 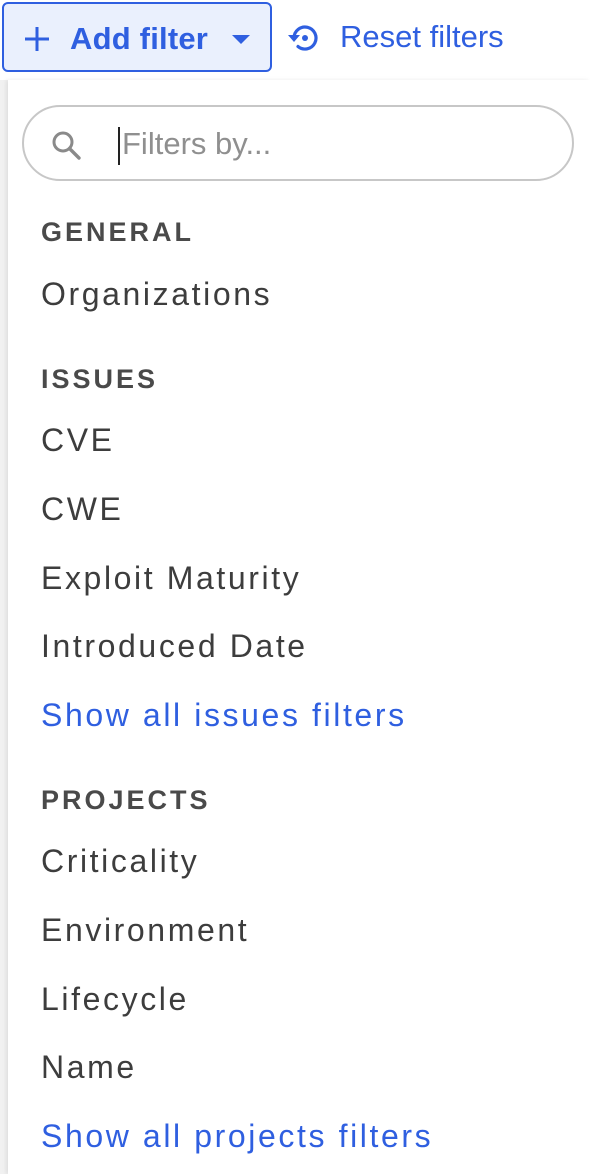 What do you see at coordinates (4, 627) in the screenshot?
I see `background-edge` at bounding box center [4, 627].